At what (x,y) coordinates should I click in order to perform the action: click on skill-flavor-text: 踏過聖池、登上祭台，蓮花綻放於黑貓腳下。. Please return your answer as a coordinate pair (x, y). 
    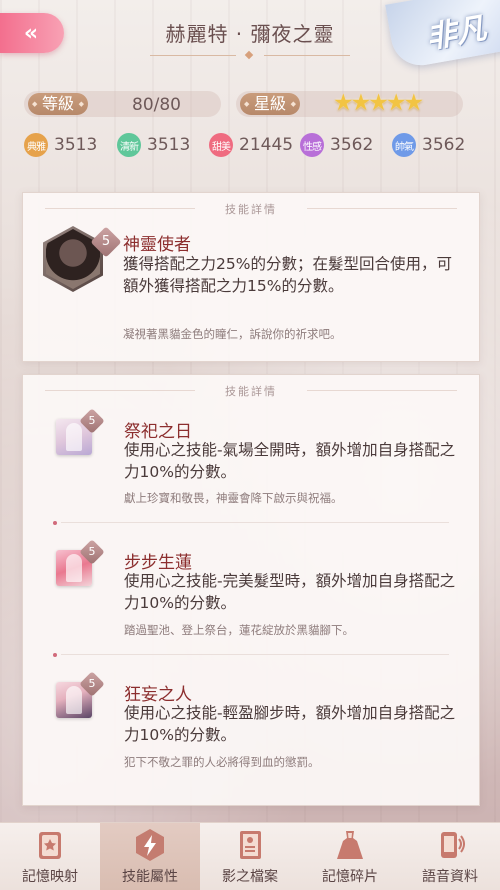
    Looking at the image, I should click on (239, 630).